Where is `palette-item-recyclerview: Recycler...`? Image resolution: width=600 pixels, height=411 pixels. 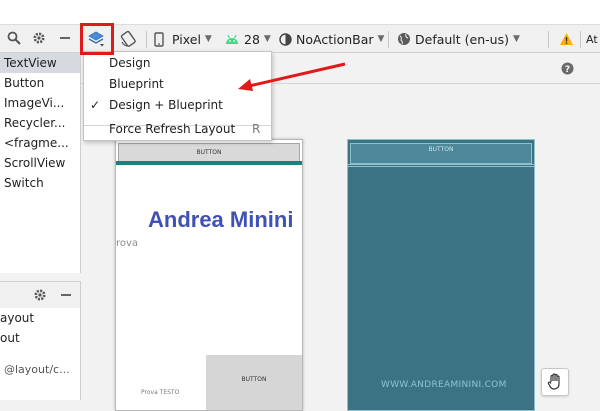 palette-item-recyclerview: Recycler... is located at coordinates (40, 123).